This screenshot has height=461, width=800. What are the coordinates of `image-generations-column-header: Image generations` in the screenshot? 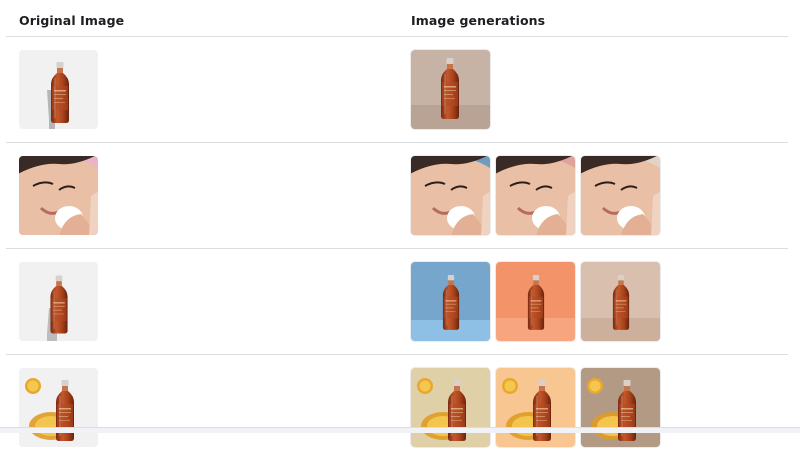 It's located at (478, 20).